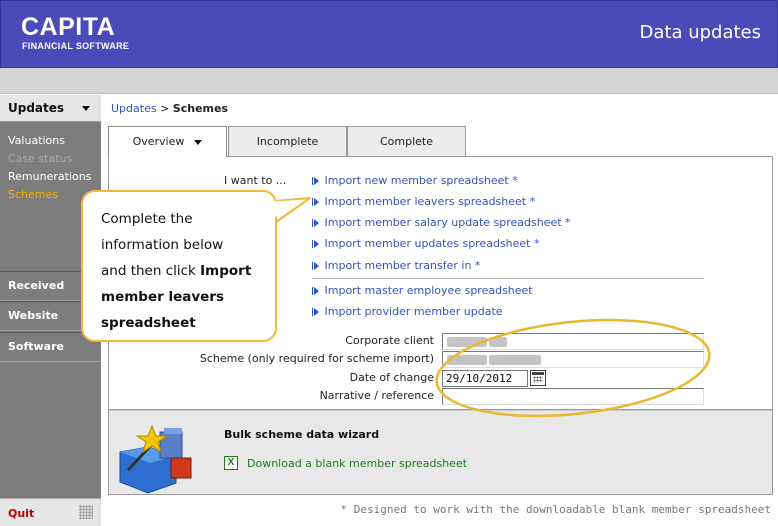 The height and width of the screenshot is (526, 778). What do you see at coordinates (432, 243) in the screenshot?
I see `link-label: Import member updates spreadsheet *` at bounding box center [432, 243].